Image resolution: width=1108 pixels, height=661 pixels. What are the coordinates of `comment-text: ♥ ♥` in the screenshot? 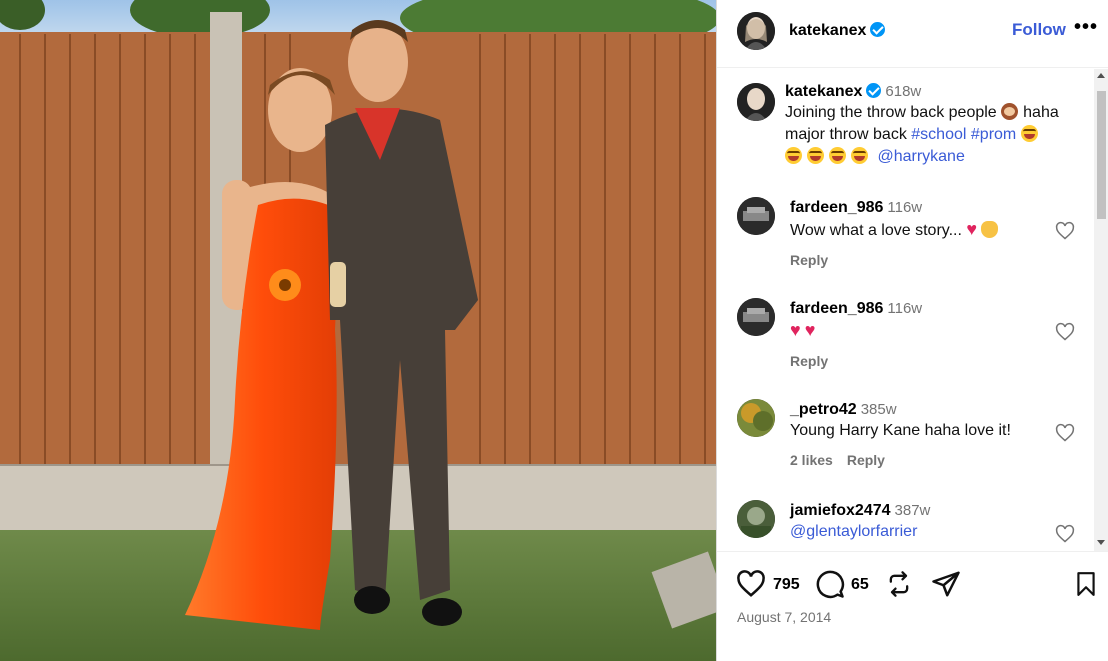 It's located at (920, 331).